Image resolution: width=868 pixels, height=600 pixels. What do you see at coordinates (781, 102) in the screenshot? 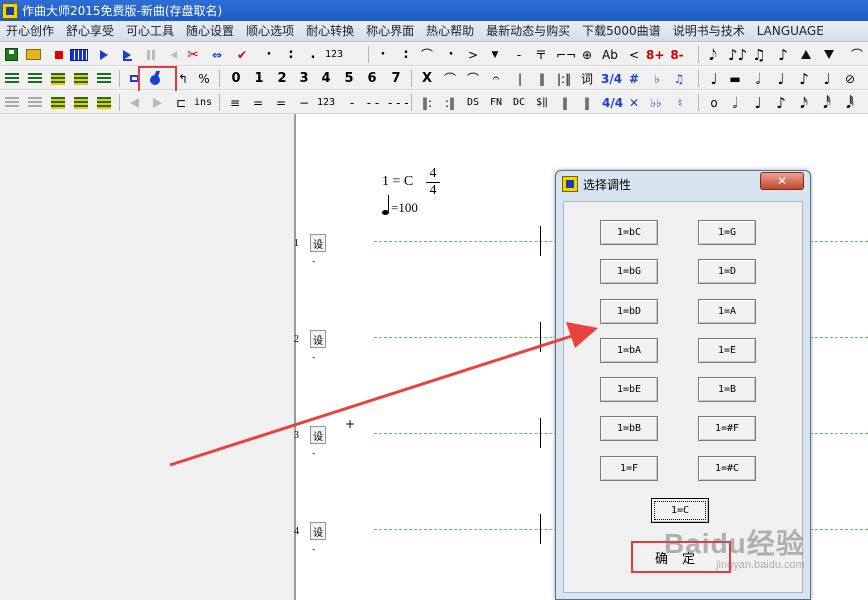
I see `eighth-note-2-button: ♪` at bounding box center [781, 102].